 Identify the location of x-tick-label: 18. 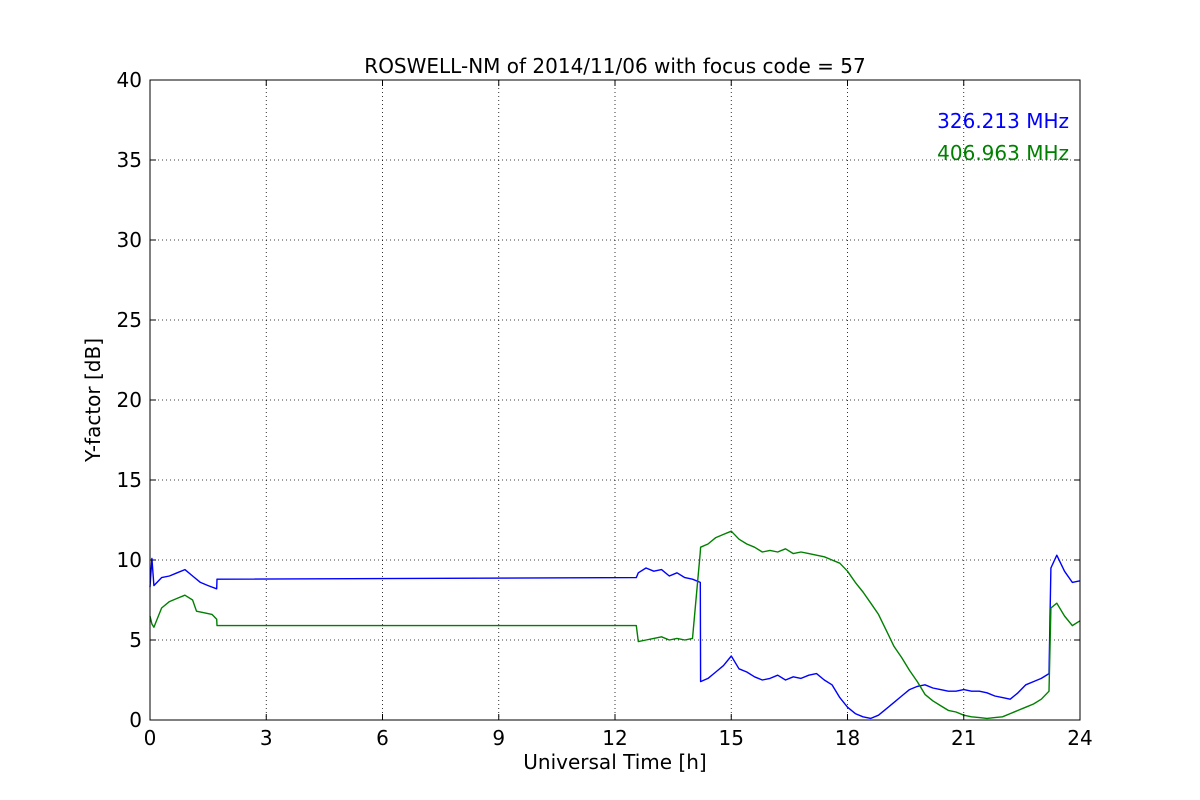
(847, 738).